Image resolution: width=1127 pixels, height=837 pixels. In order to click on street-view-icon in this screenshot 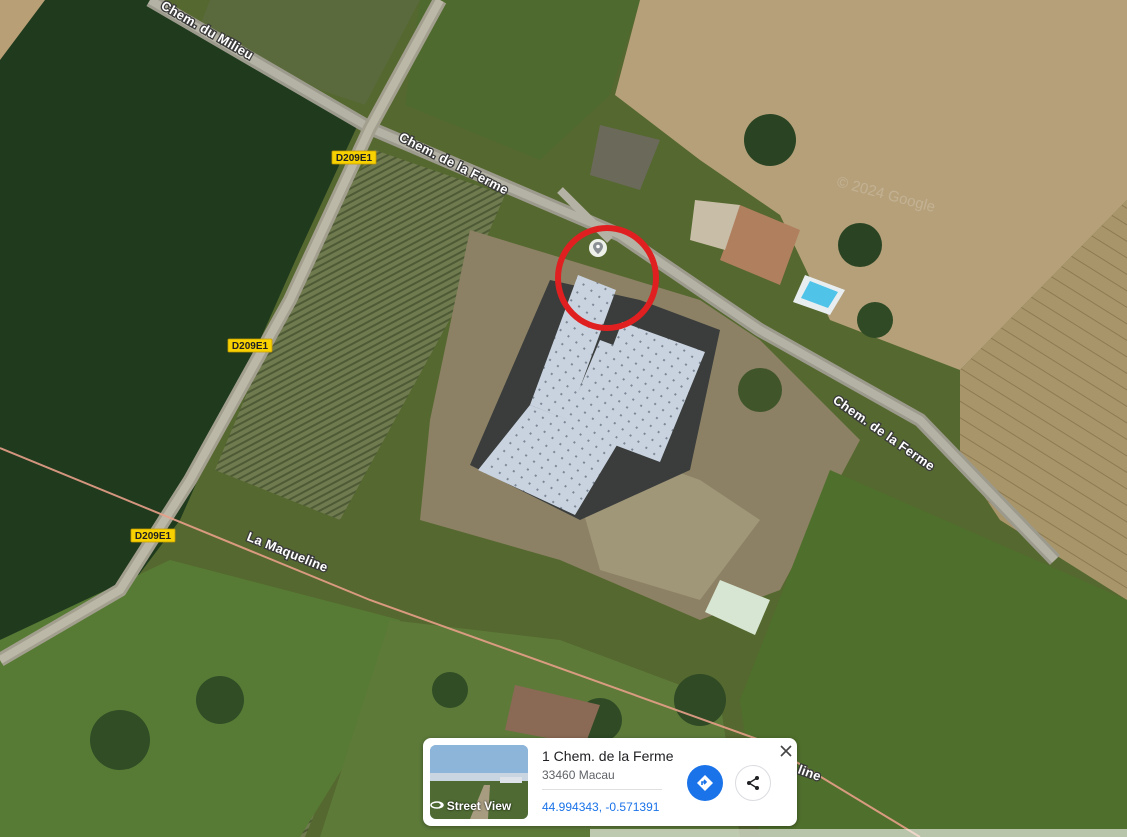, I will do `click(437, 805)`.